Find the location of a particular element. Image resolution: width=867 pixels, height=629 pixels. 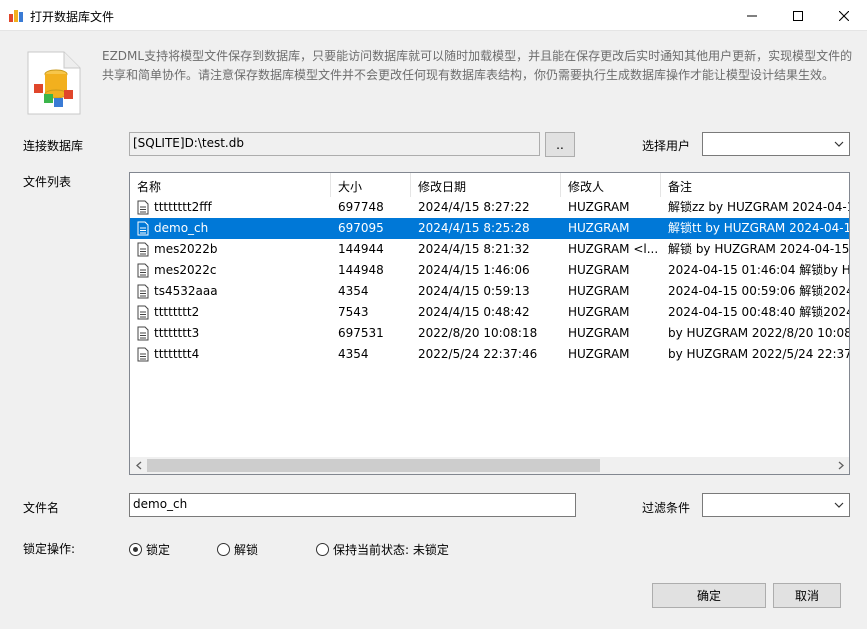

user-label: 选择用户 is located at coordinates (666, 146).